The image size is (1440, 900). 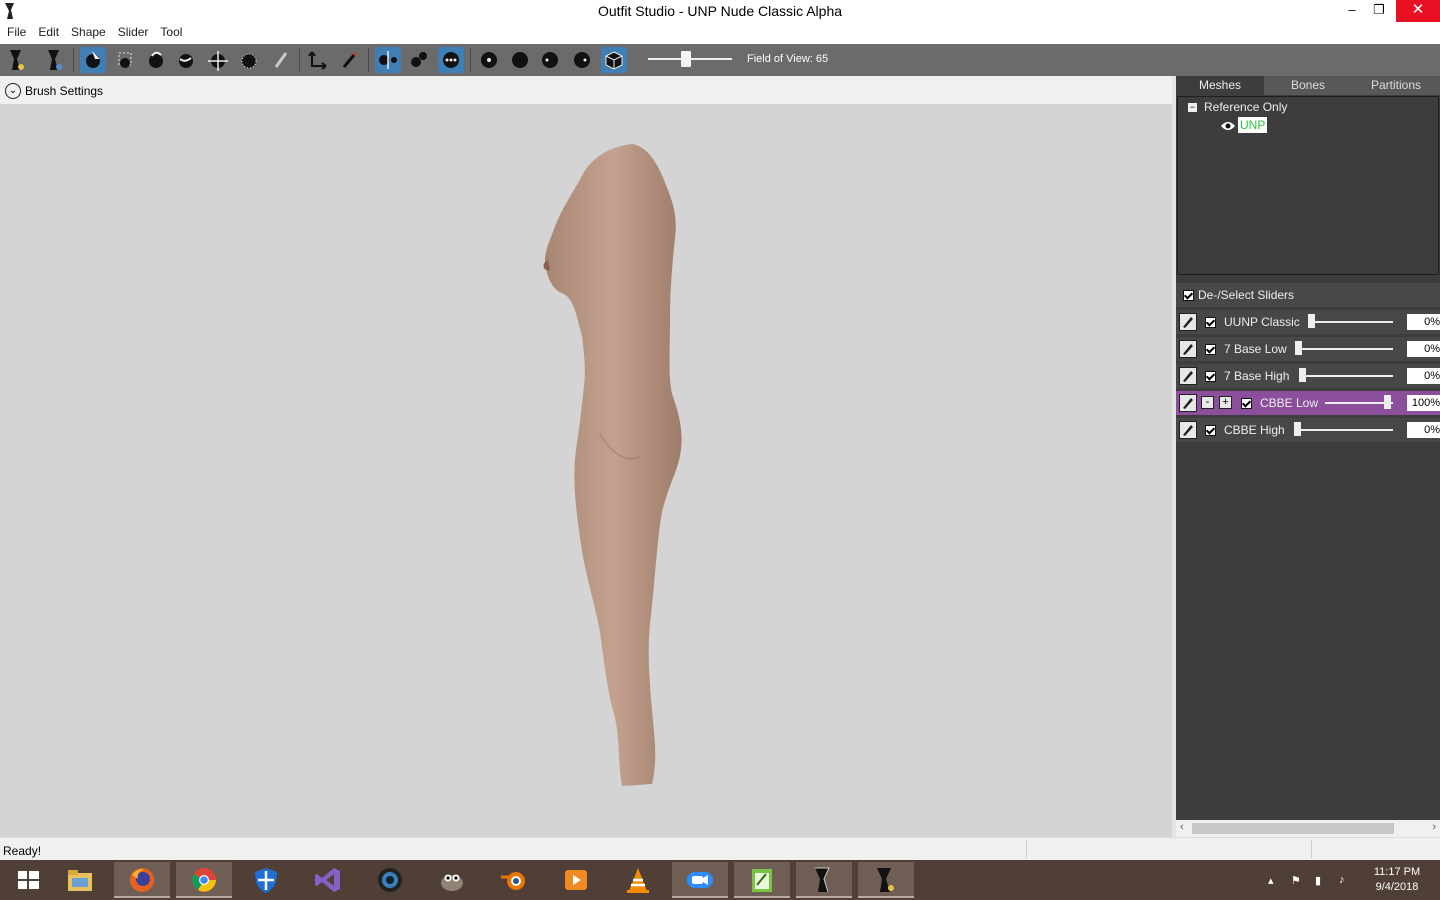 I want to click on menu-shape: Shape, so click(x=88, y=32).